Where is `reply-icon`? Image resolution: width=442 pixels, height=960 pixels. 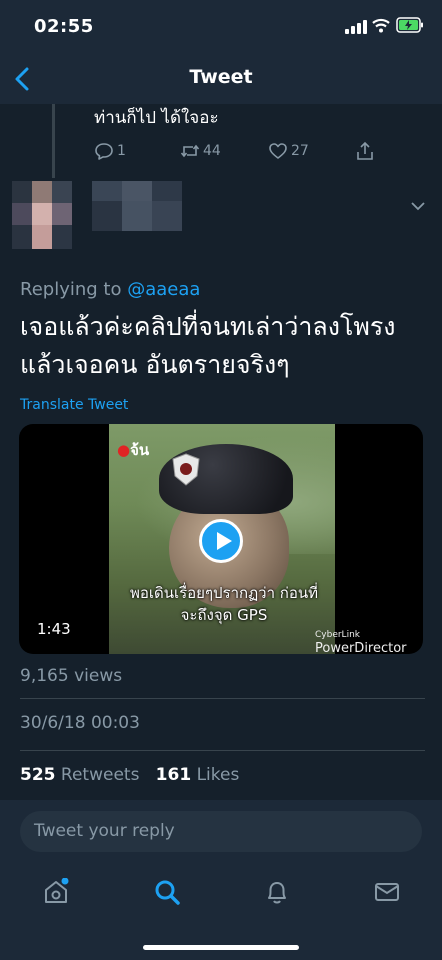 reply-icon is located at coordinates (104, 151).